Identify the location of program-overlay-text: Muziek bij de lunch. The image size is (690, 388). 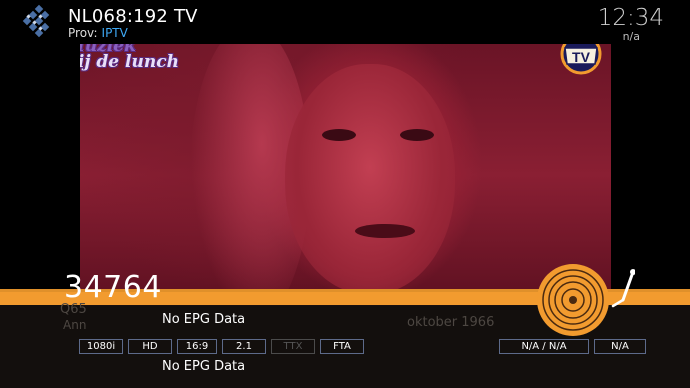
(129, 58).